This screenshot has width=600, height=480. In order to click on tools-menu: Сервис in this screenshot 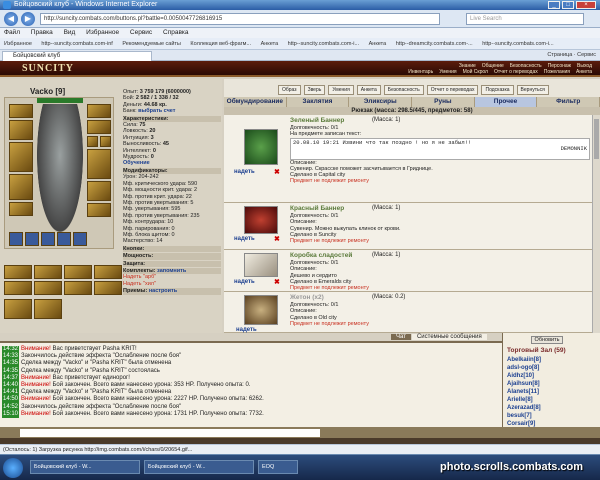, I will do `click(586, 55)`.